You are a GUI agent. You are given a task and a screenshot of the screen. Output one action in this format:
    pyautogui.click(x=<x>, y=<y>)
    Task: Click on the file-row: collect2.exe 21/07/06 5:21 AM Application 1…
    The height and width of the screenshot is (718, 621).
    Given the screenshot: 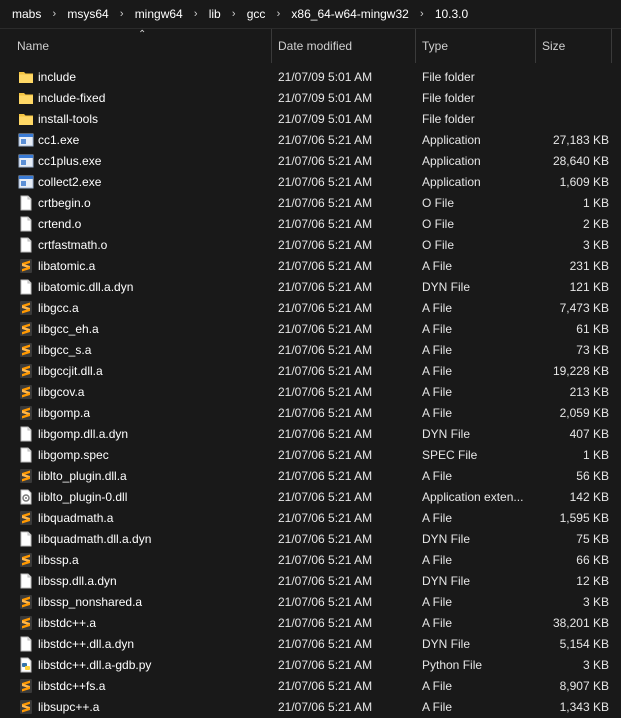 What is the action you would take?
    pyautogui.click(x=310, y=181)
    